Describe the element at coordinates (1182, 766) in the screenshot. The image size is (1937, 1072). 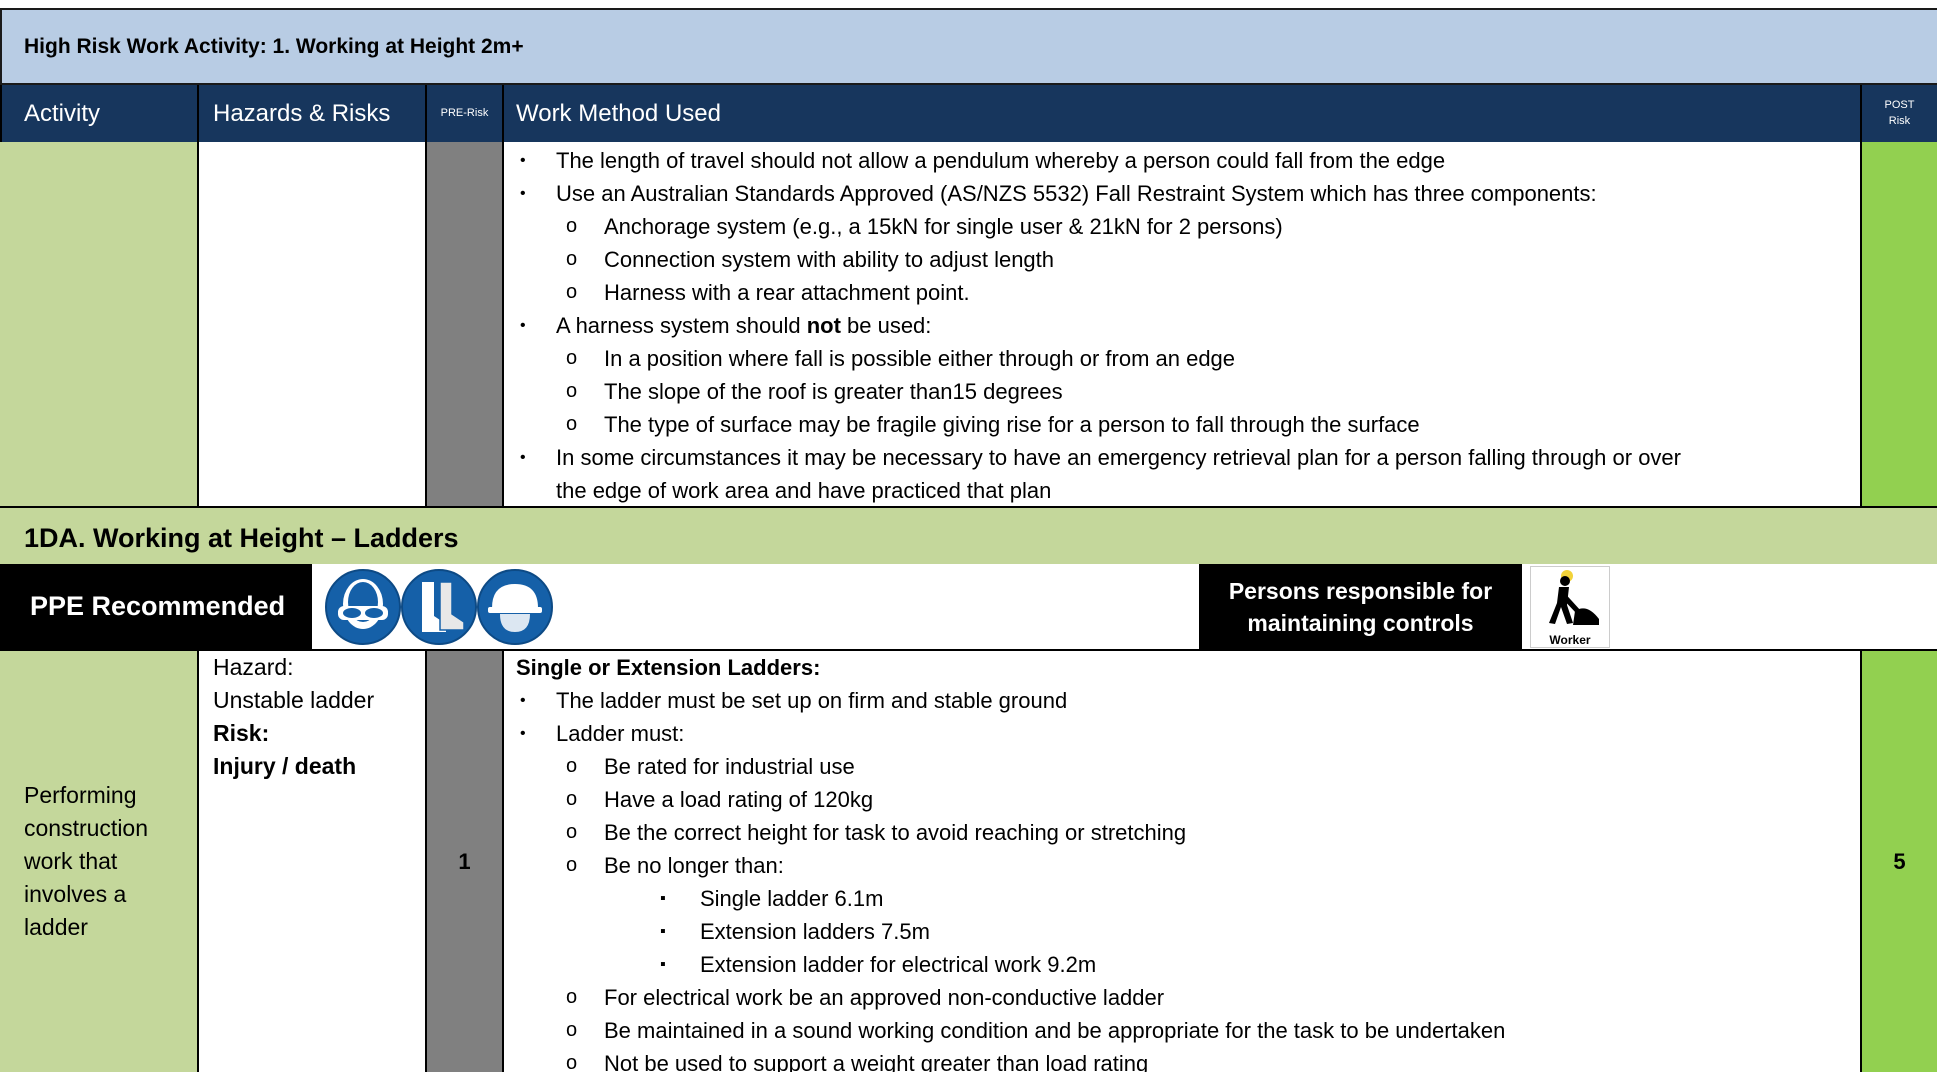
I see `list-item: o Be rated for industrial use` at that location.